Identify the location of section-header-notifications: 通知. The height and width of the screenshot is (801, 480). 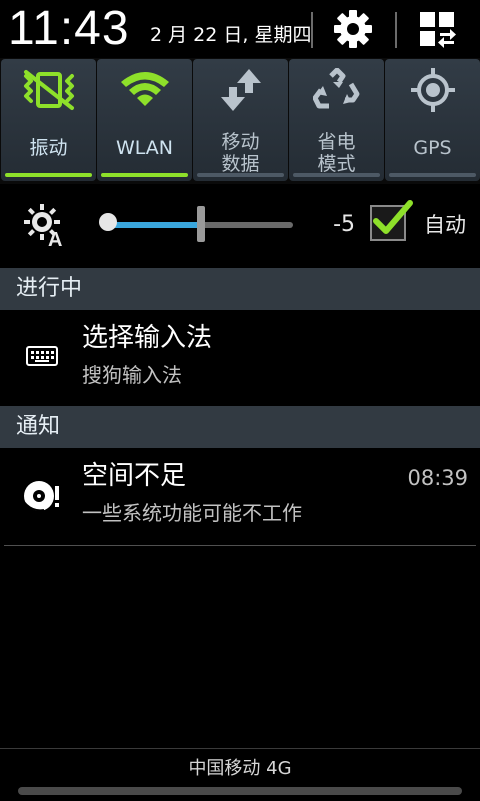
(240, 427).